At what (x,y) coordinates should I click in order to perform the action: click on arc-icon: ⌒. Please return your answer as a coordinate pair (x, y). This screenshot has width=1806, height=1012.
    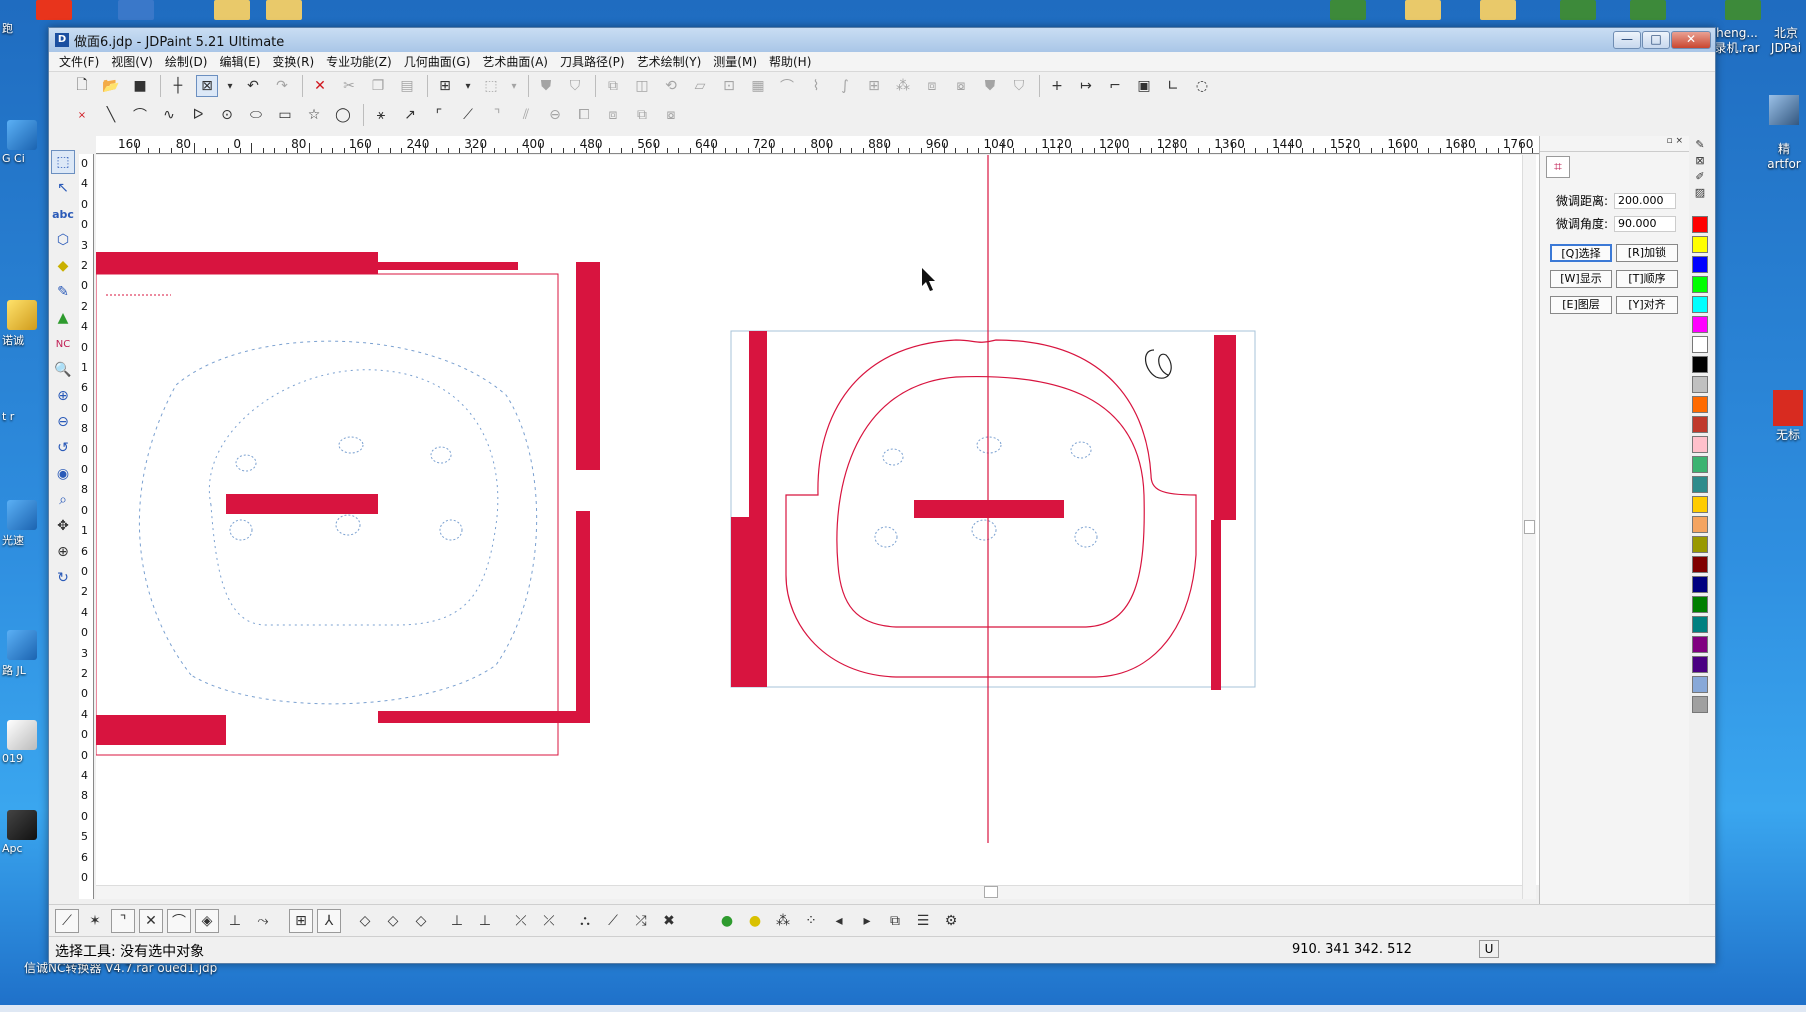
    Looking at the image, I should click on (140, 115).